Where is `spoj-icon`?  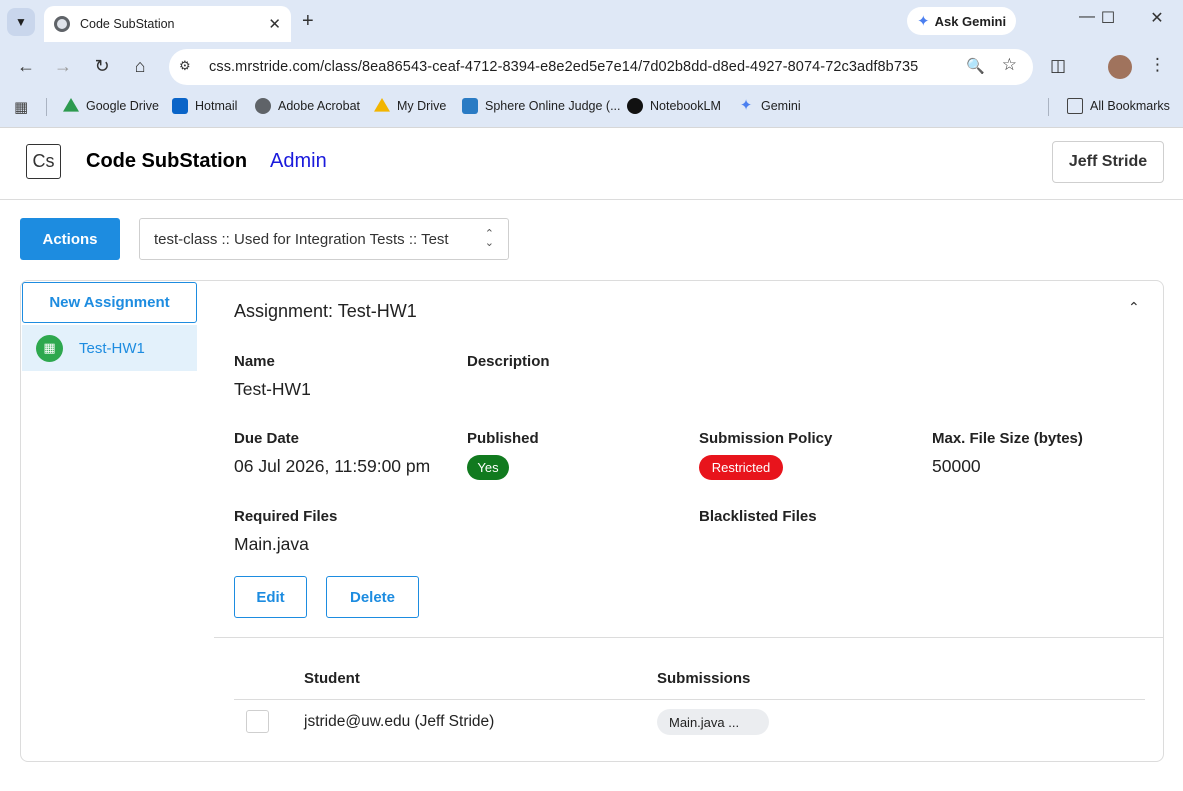
spoj-icon is located at coordinates (470, 106).